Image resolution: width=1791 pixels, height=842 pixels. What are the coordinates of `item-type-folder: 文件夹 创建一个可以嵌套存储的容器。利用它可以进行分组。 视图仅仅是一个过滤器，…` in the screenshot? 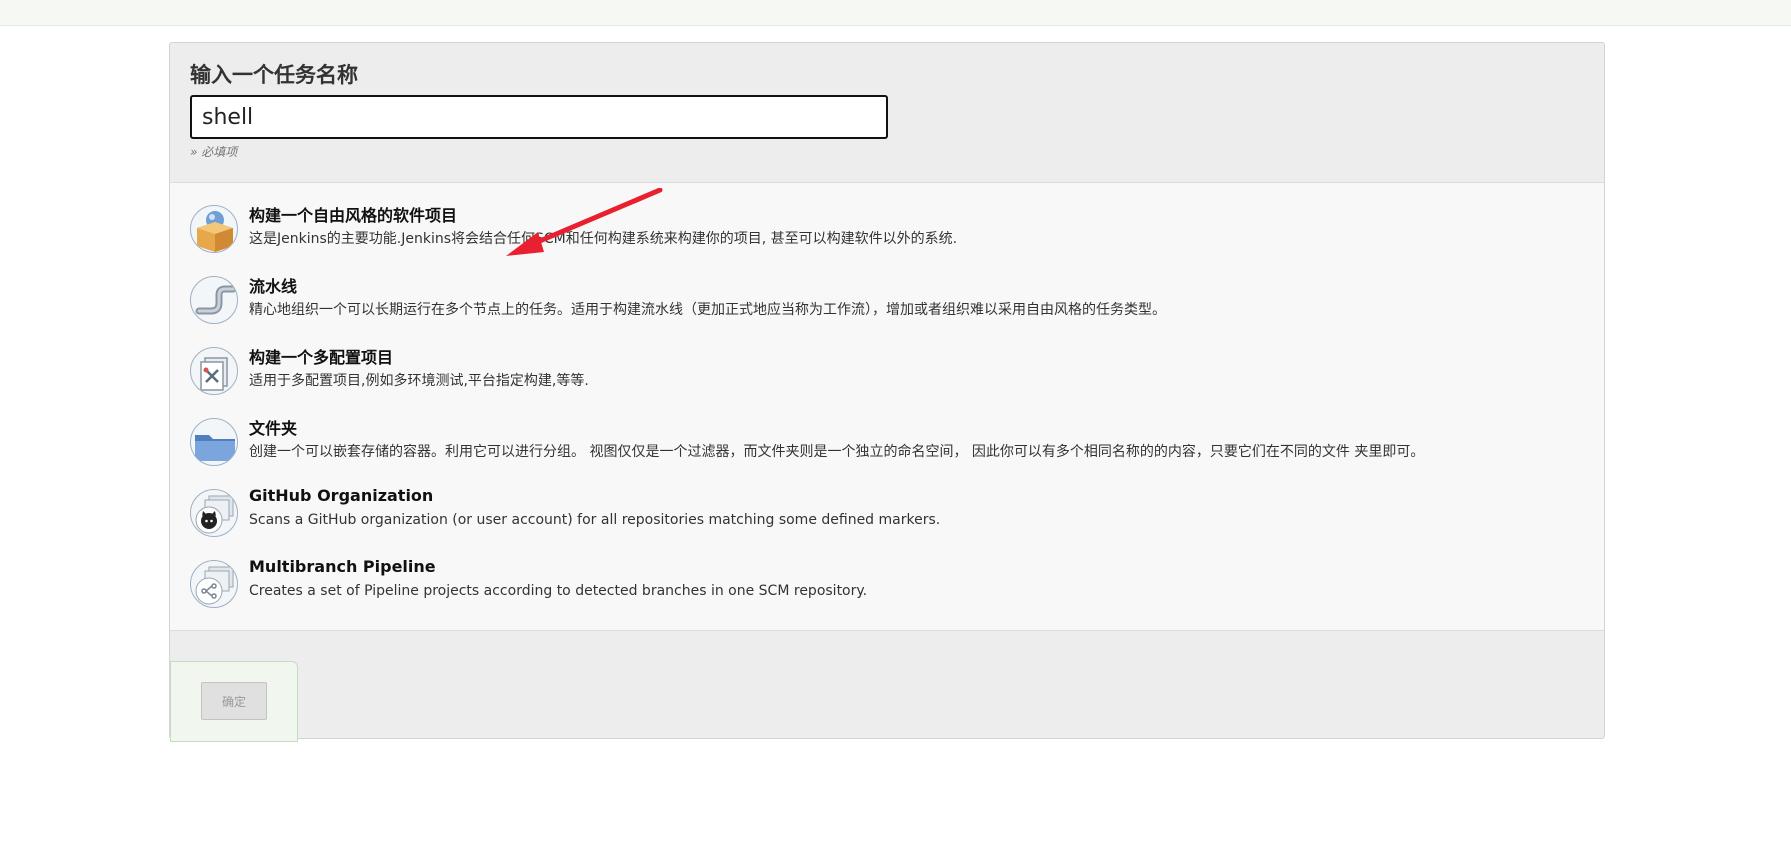 It's located at (885, 444).